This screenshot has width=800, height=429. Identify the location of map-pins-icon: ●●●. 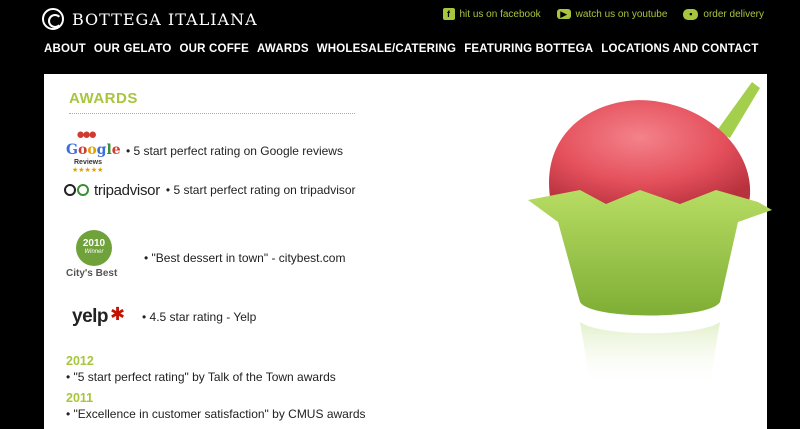
(86, 134).